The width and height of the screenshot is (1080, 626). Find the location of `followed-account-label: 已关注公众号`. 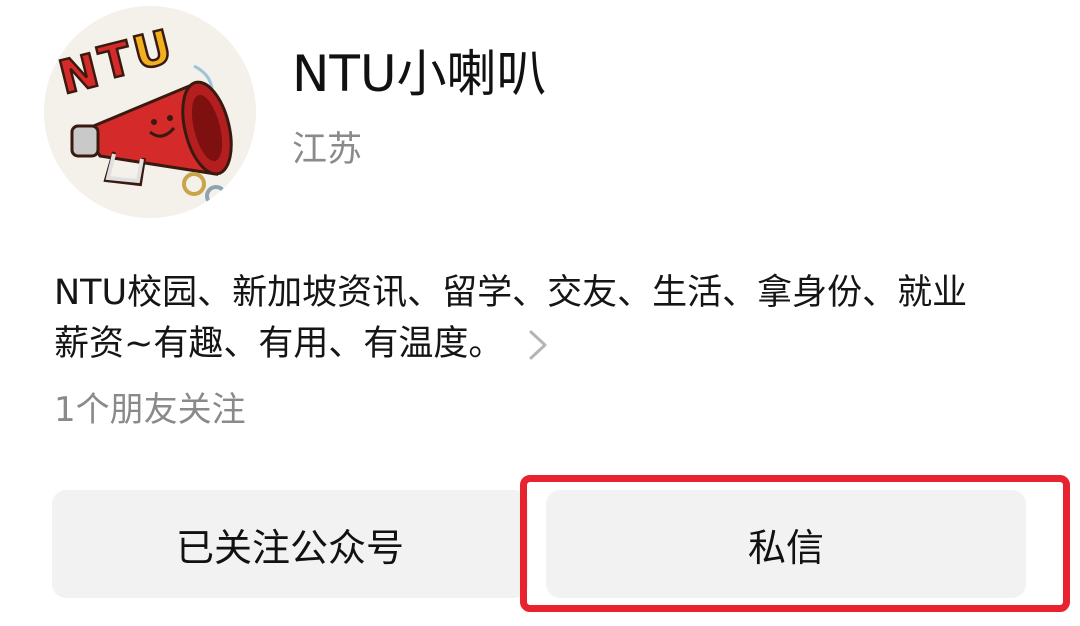

followed-account-label: 已关注公众号 is located at coordinates (289, 547).